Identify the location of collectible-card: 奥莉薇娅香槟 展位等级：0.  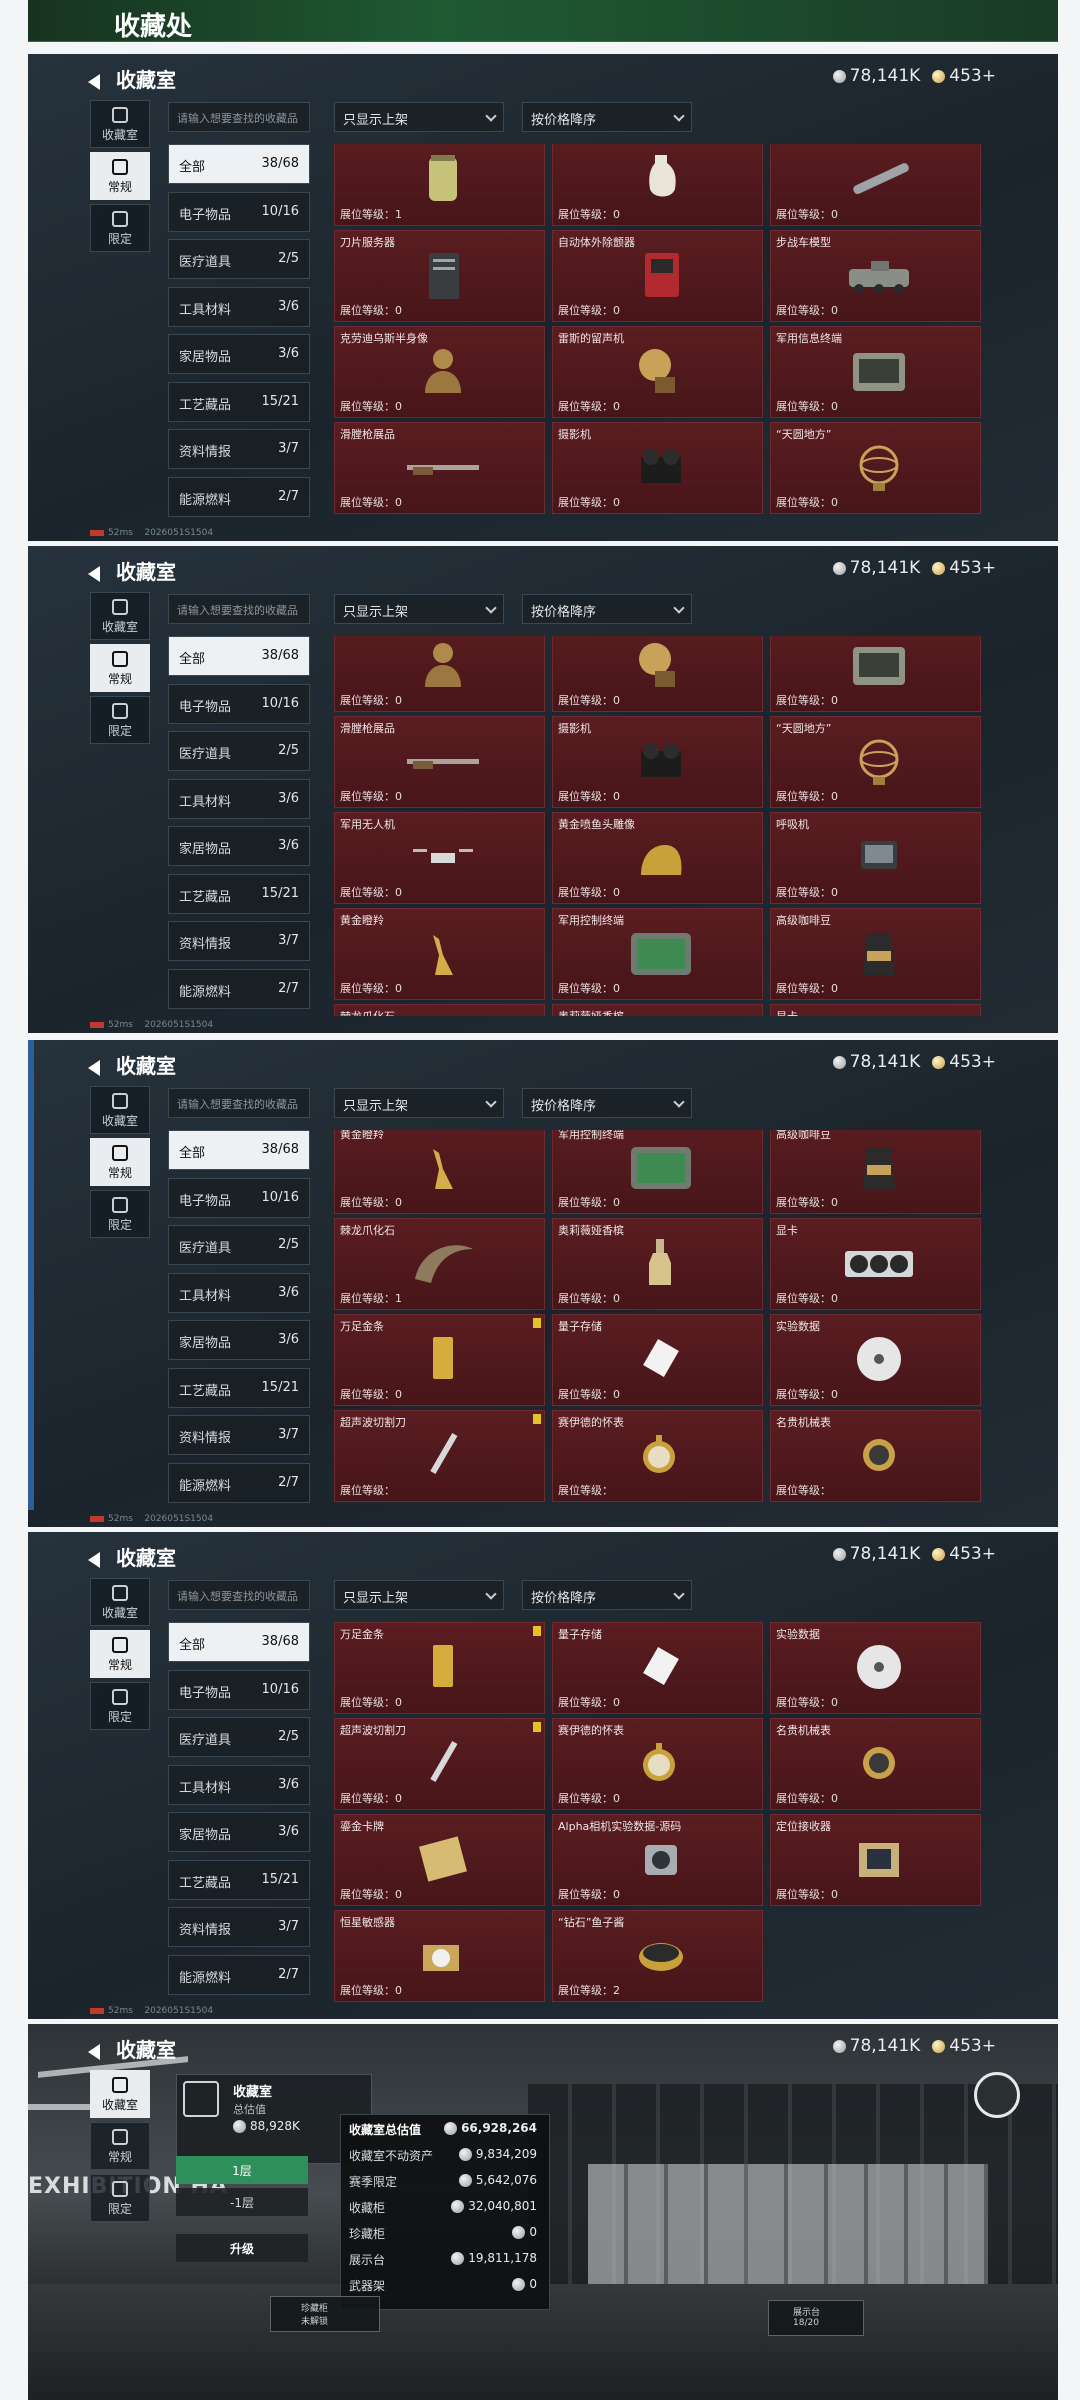
(657, 1264).